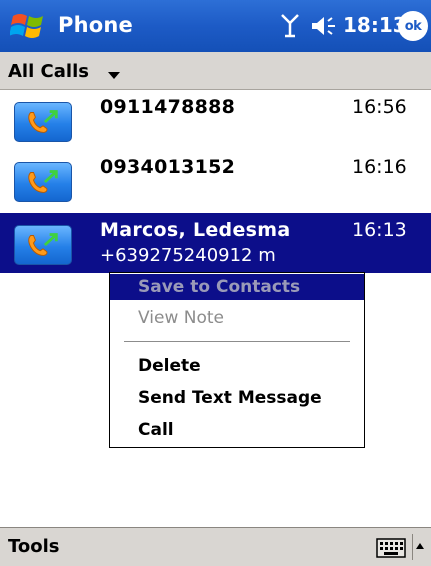 This screenshot has width=431, height=566. Describe the element at coordinates (215, 120) in the screenshot. I see `call-list-item: 0911478888 16:56` at that location.